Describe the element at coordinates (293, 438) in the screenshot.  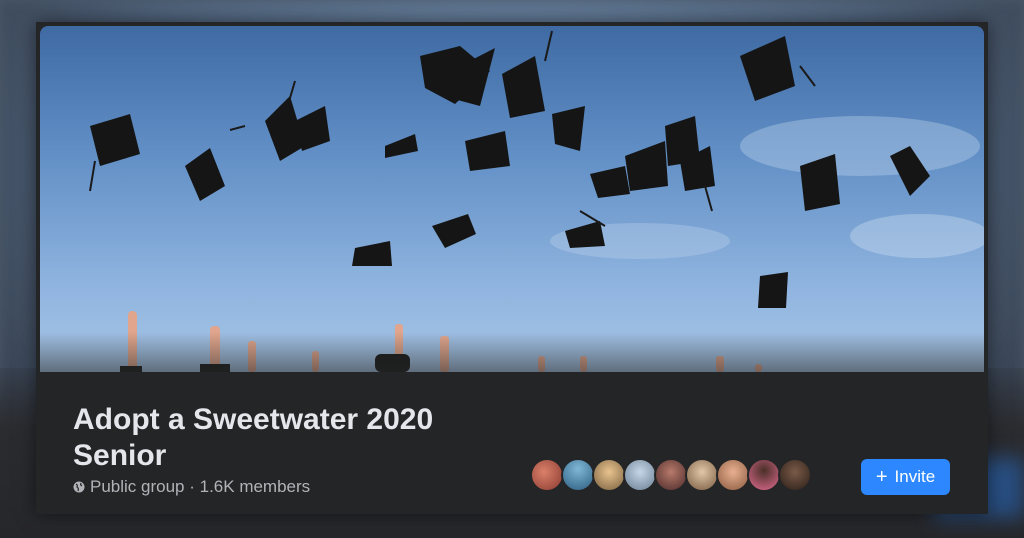
I see `group-title: Adopt a Sweetwater 2020 Senior` at that location.